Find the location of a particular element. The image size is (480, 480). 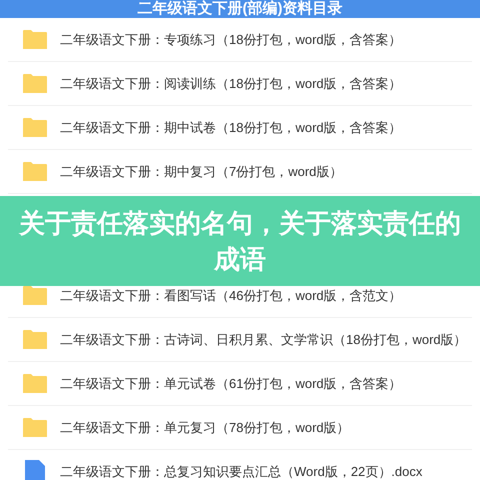

header-title: 二年级语文下册(部编)资料目录 is located at coordinates (240, 9).